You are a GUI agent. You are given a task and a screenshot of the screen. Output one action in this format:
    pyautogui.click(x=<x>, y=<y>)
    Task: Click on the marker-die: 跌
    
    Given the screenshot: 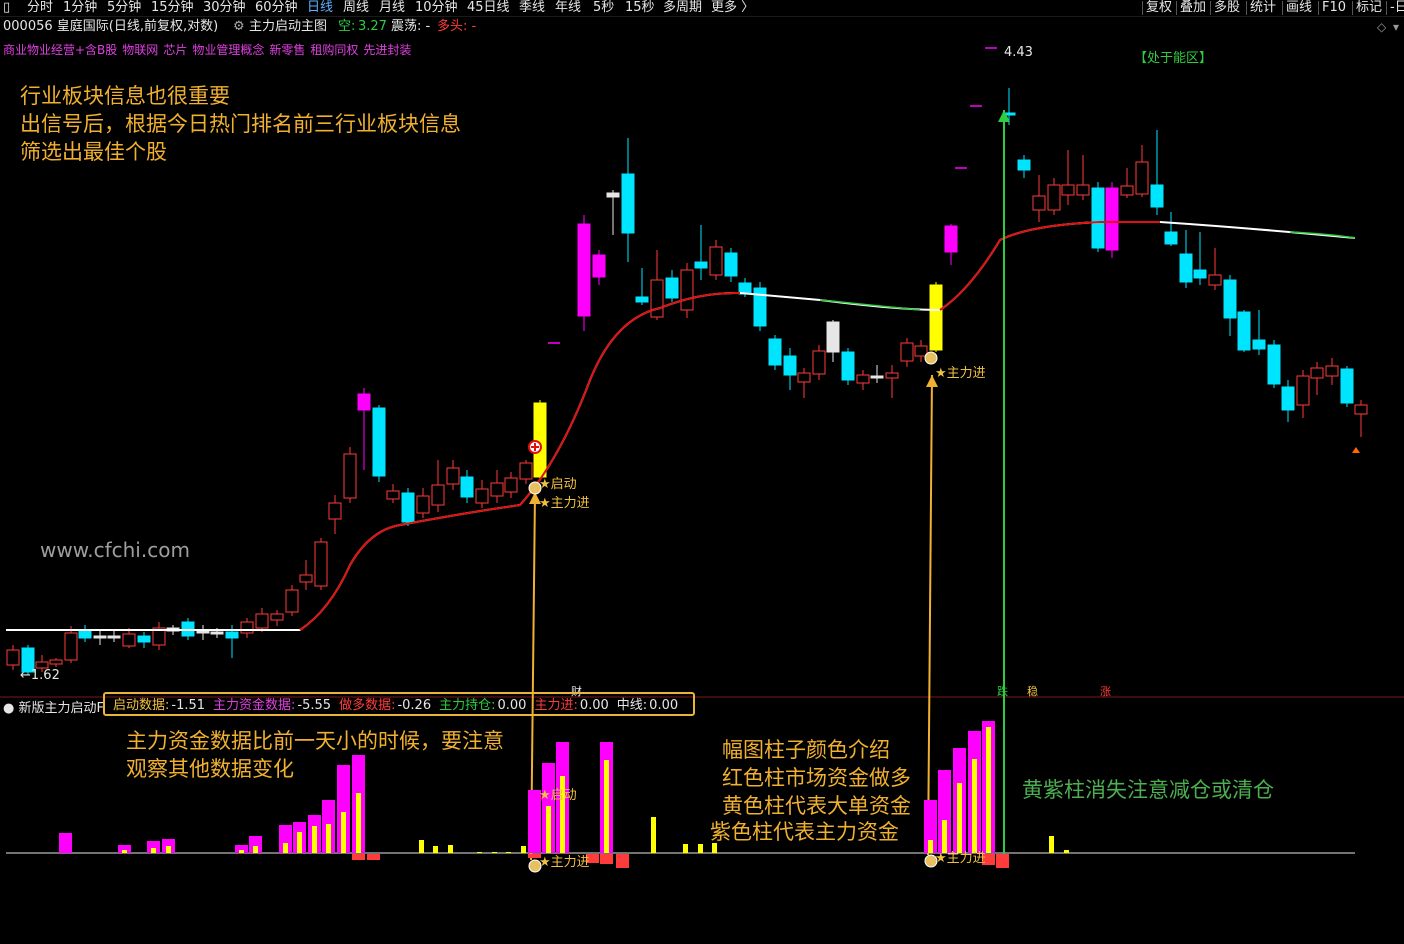 What is the action you would take?
    pyautogui.click(x=1002, y=691)
    